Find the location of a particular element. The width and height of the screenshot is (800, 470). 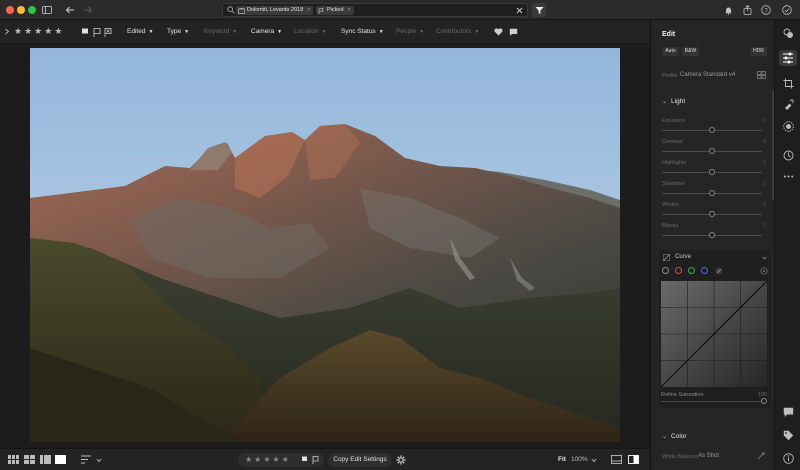

heart-icon is located at coordinates (498, 32).